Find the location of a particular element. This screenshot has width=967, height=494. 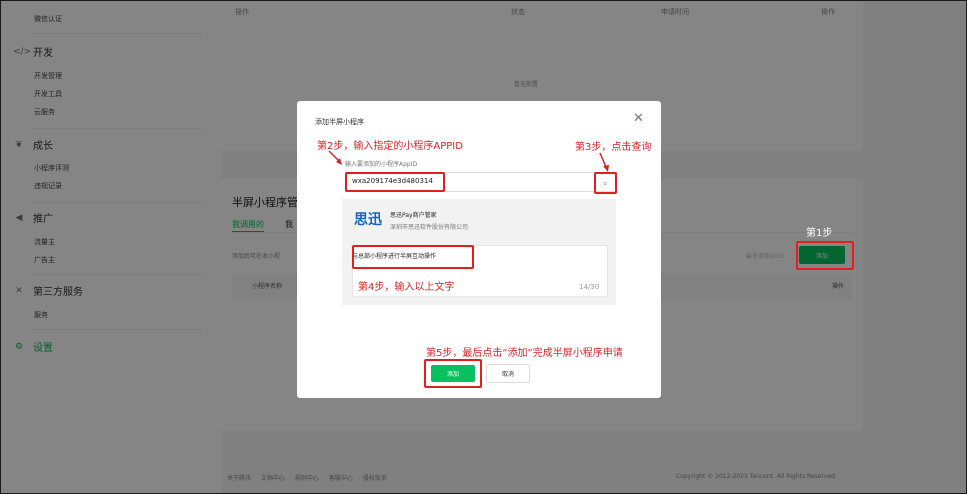

annotation-arrow-step2 is located at coordinates (335, 157).